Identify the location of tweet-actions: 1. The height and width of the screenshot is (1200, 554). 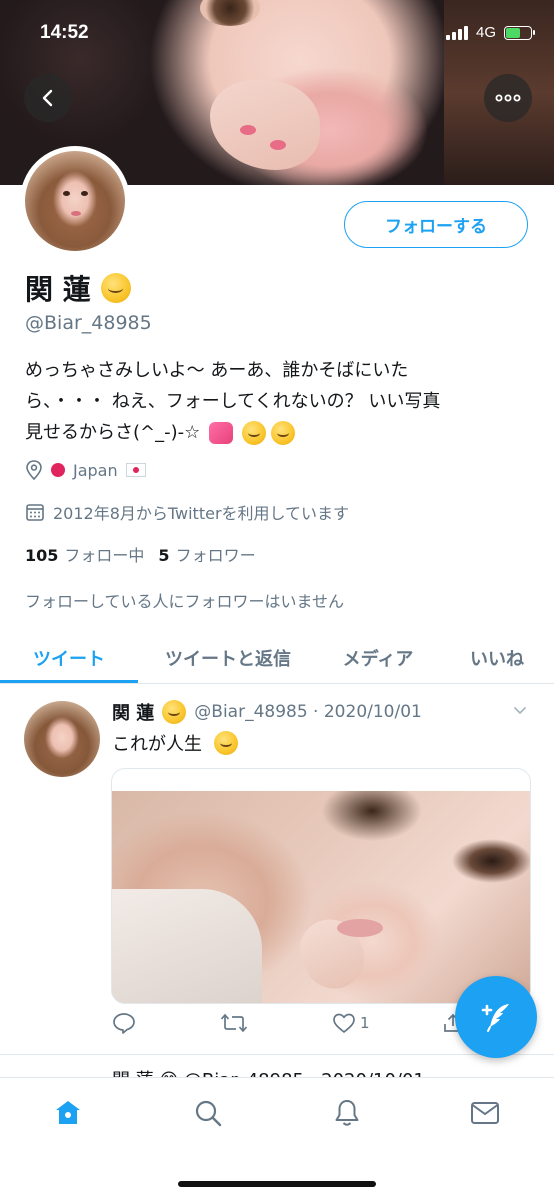
(292, 1027).